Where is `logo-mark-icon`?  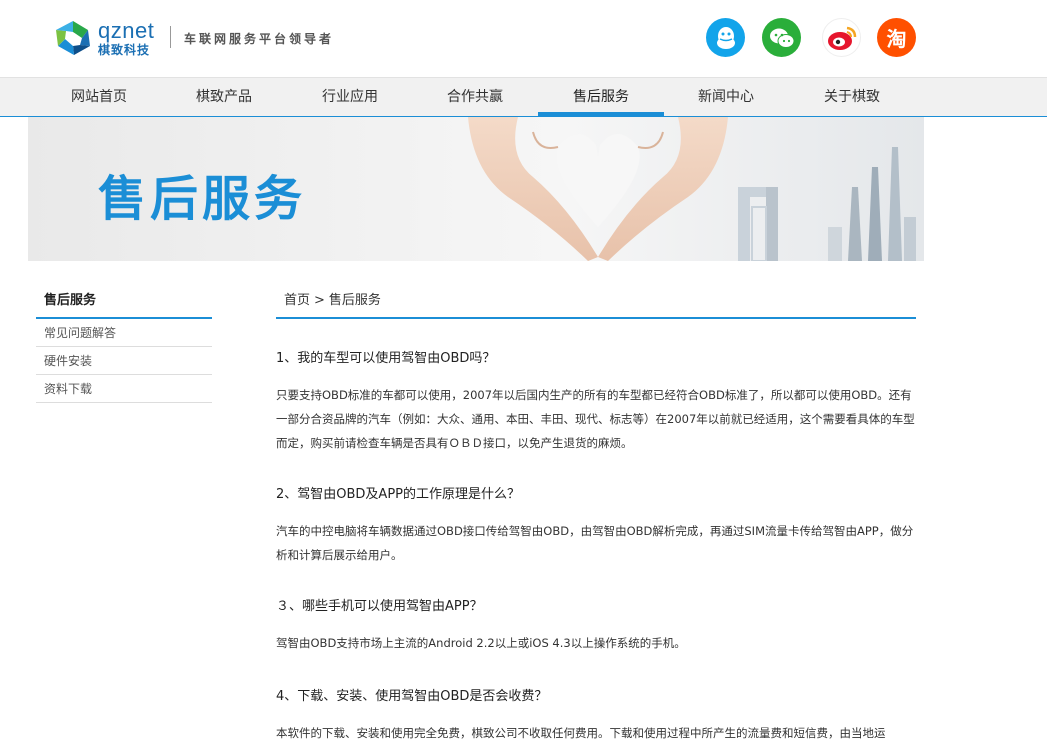 logo-mark-icon is located at coordinates (73, 38).